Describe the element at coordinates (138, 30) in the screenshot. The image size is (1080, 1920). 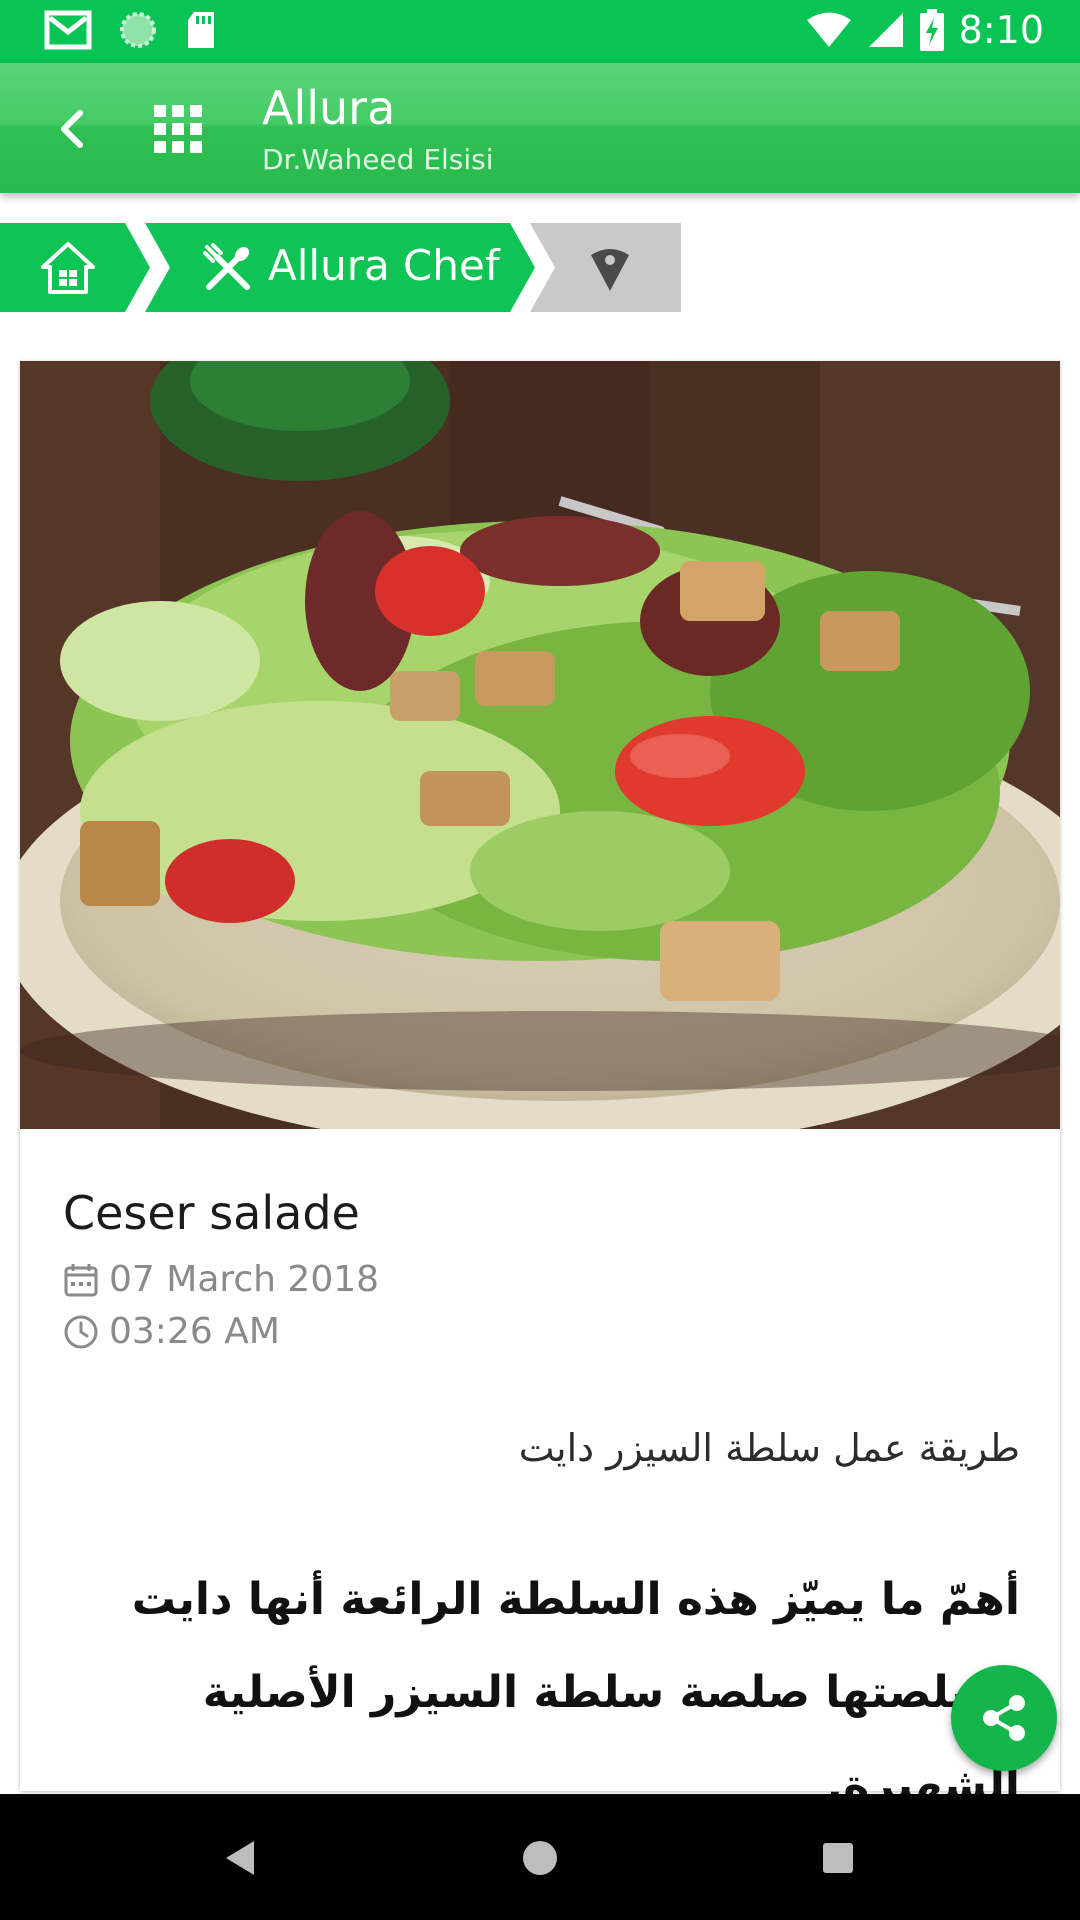
I see `sync-icon` at that location.